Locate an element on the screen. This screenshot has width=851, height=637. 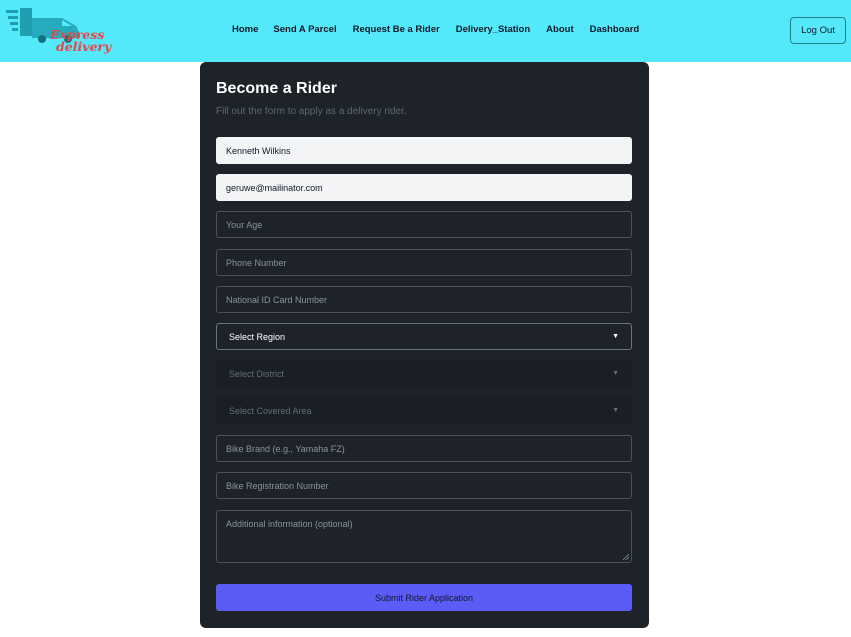
nav-send-parcel: Send A Parcel is located at coordinates (304, 29).